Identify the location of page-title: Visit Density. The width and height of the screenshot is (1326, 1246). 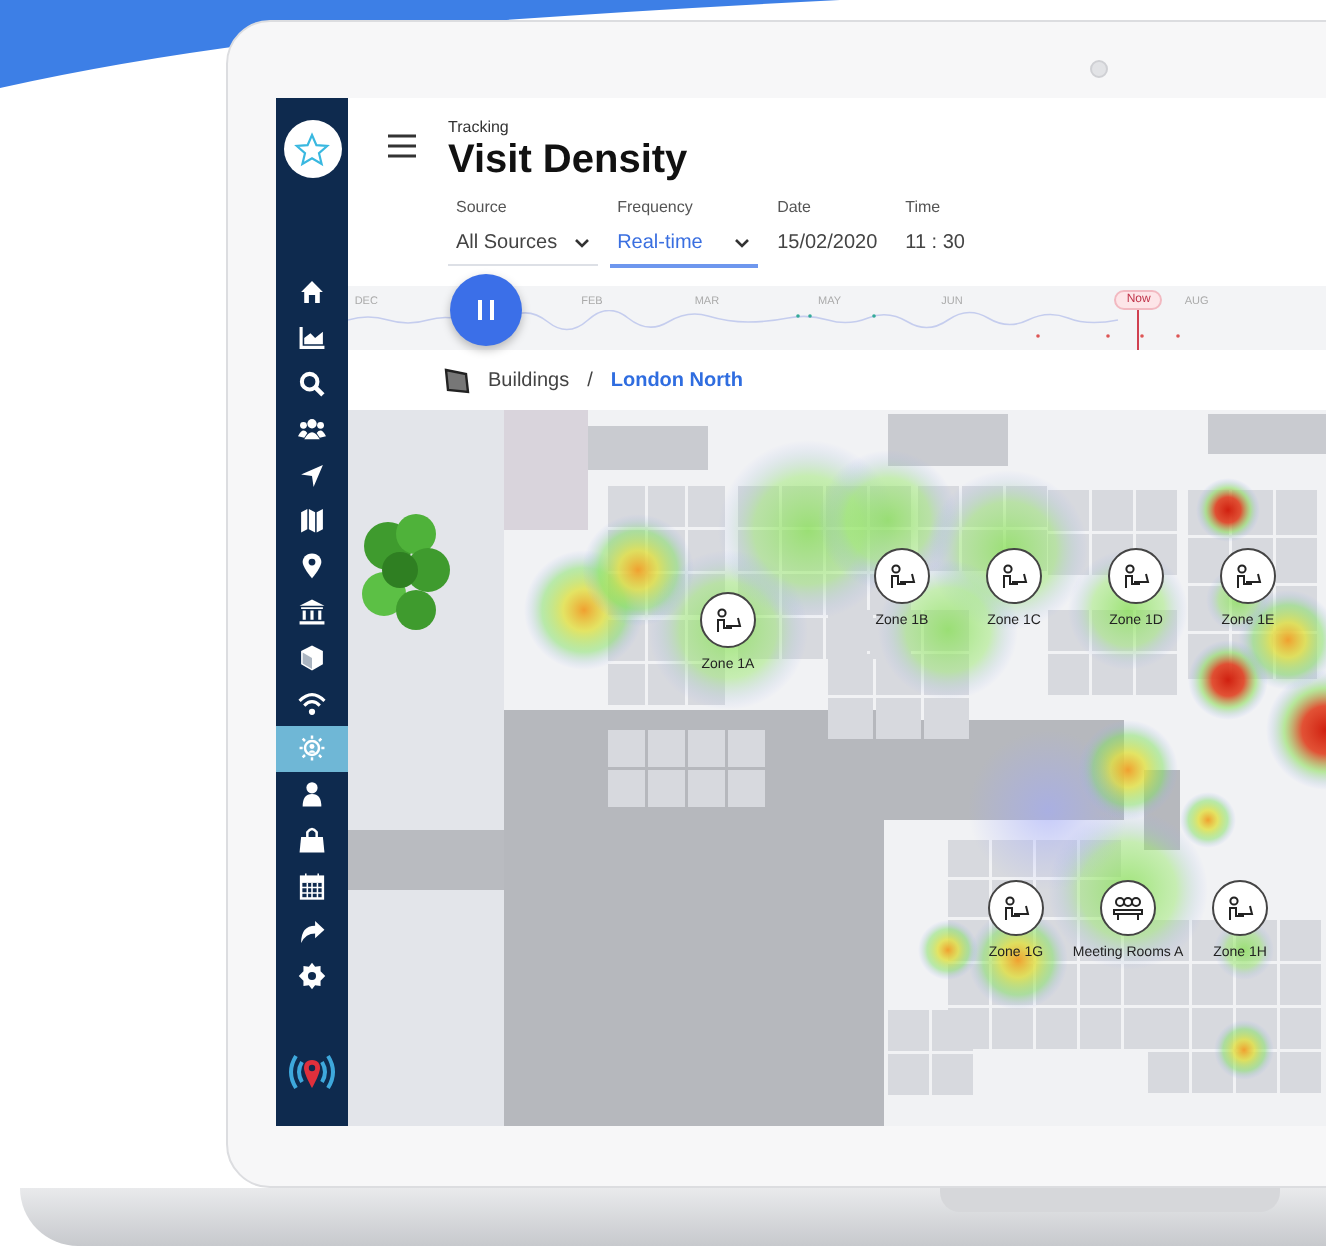
(569, 161).